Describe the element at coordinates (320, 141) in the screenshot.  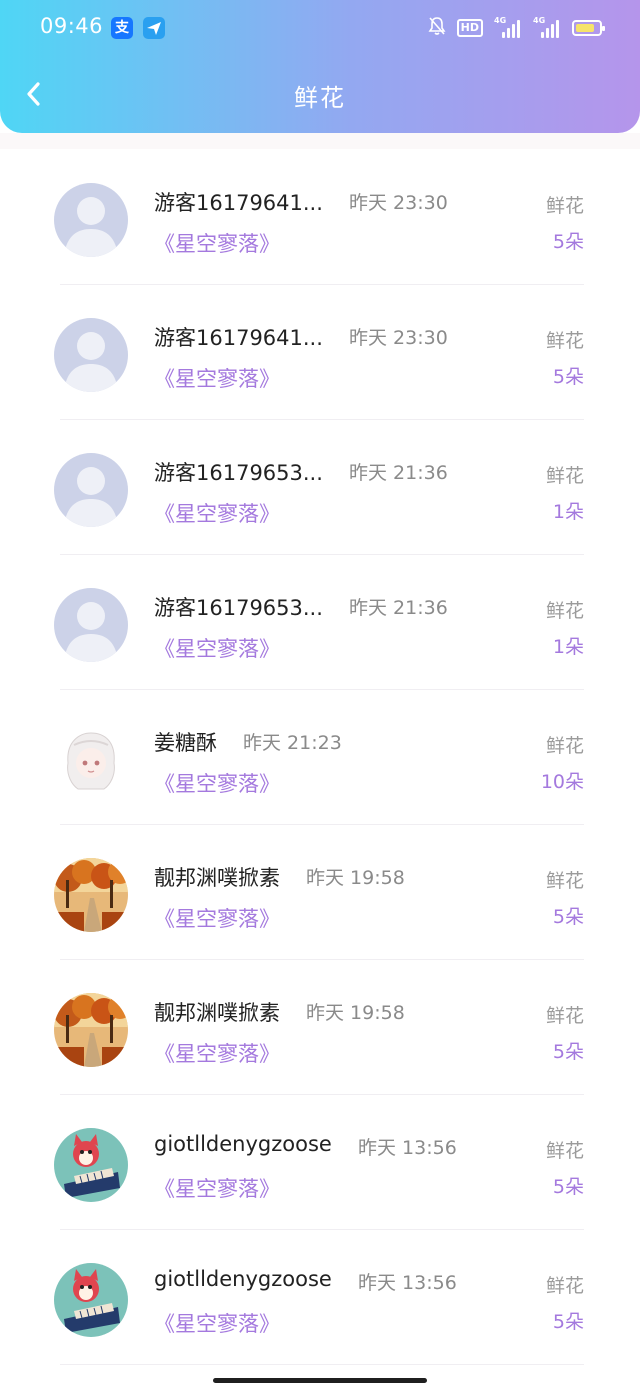
I see `list-top-band` at that location.